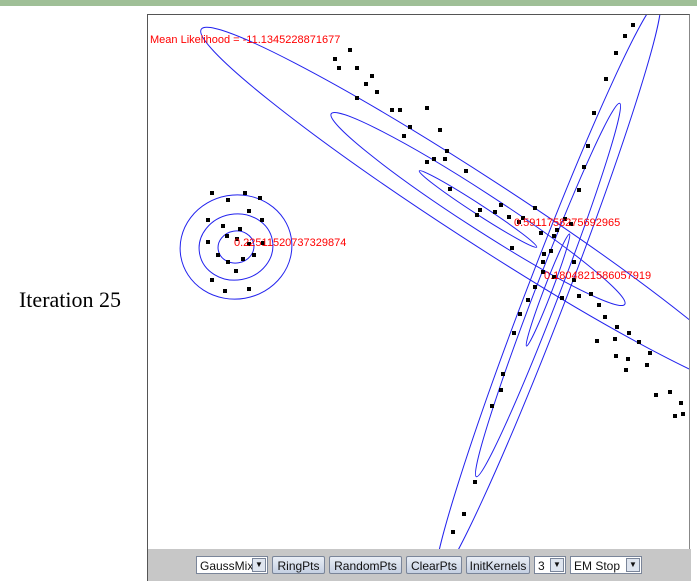 The image size is (697, 581). I want to click on em-state-value: EM Stop, so click(597, 566).